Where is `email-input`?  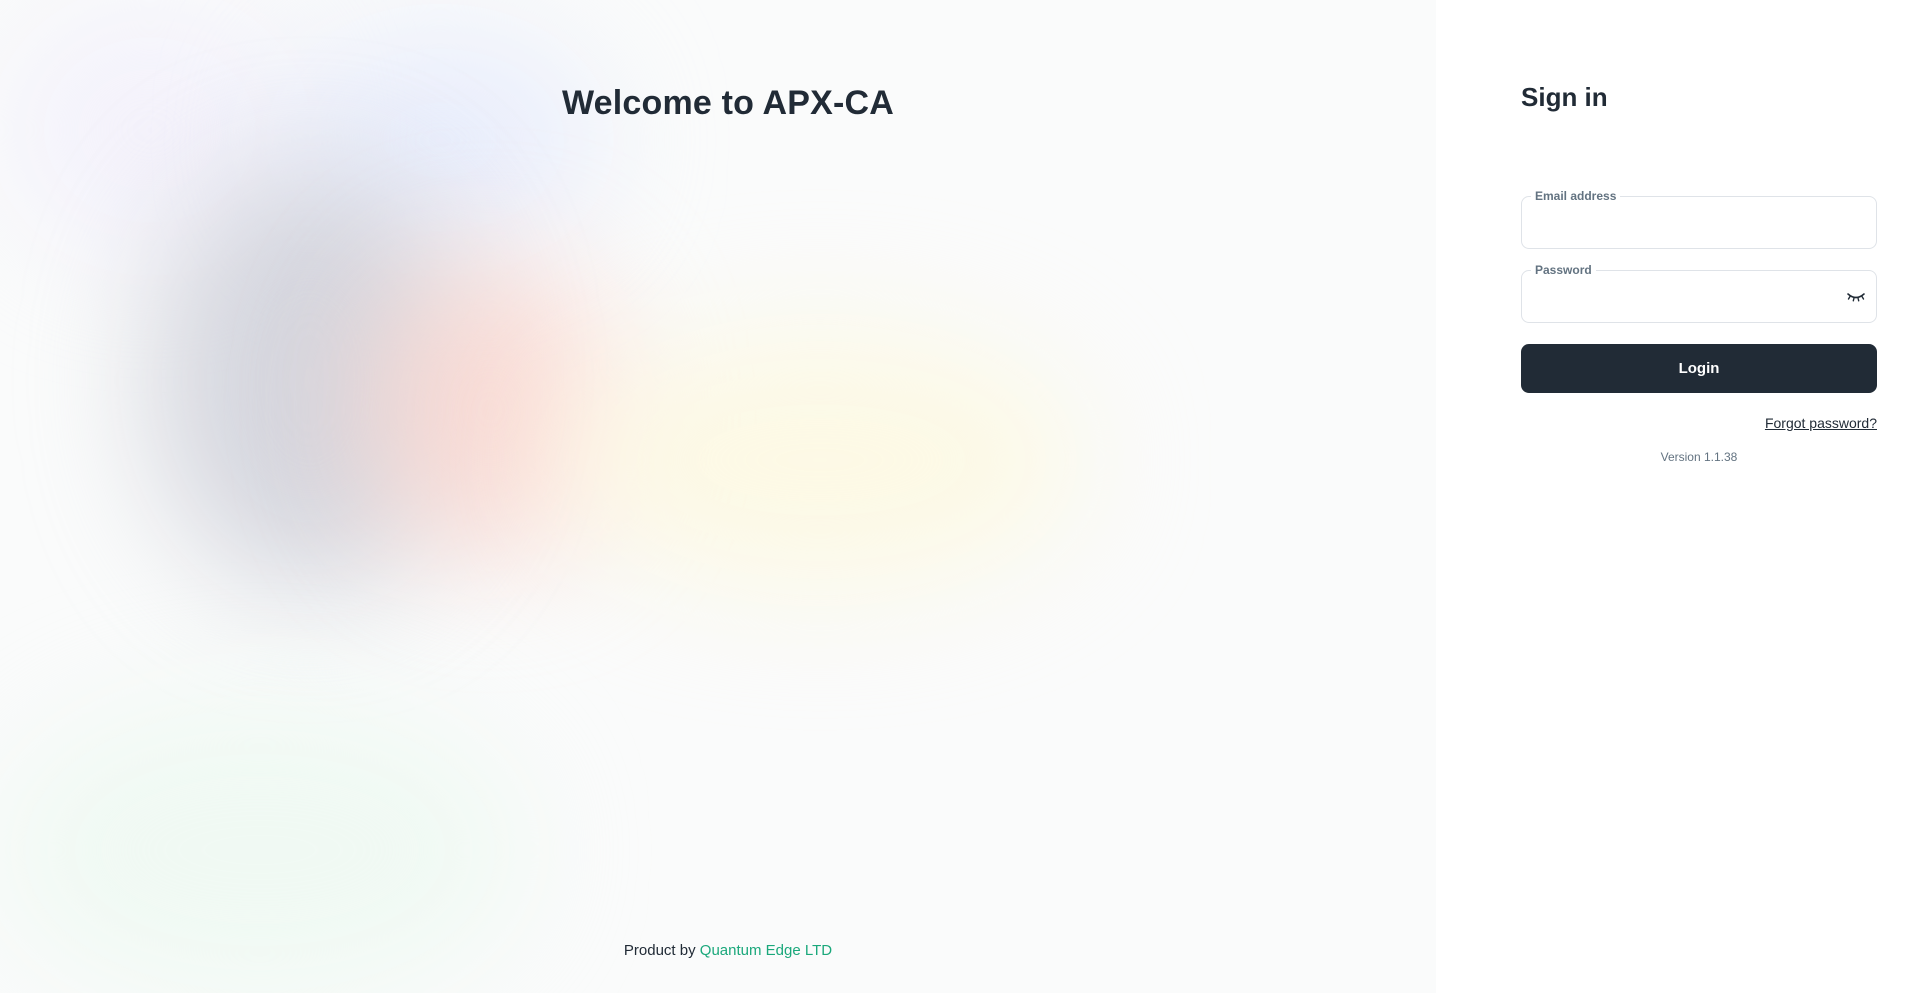 email-input is located at coordinates (1688, 224).